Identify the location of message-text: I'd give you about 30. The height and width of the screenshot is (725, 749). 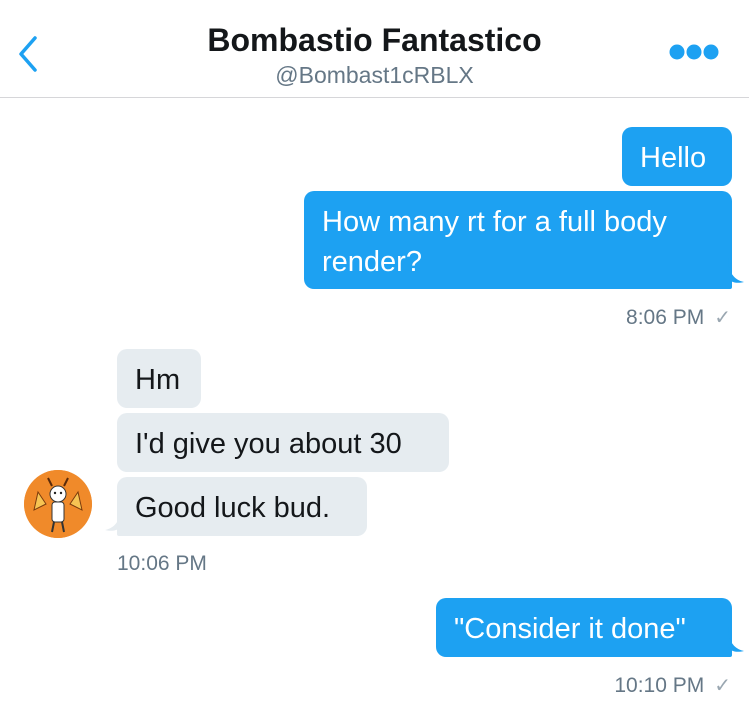
(268, 444).